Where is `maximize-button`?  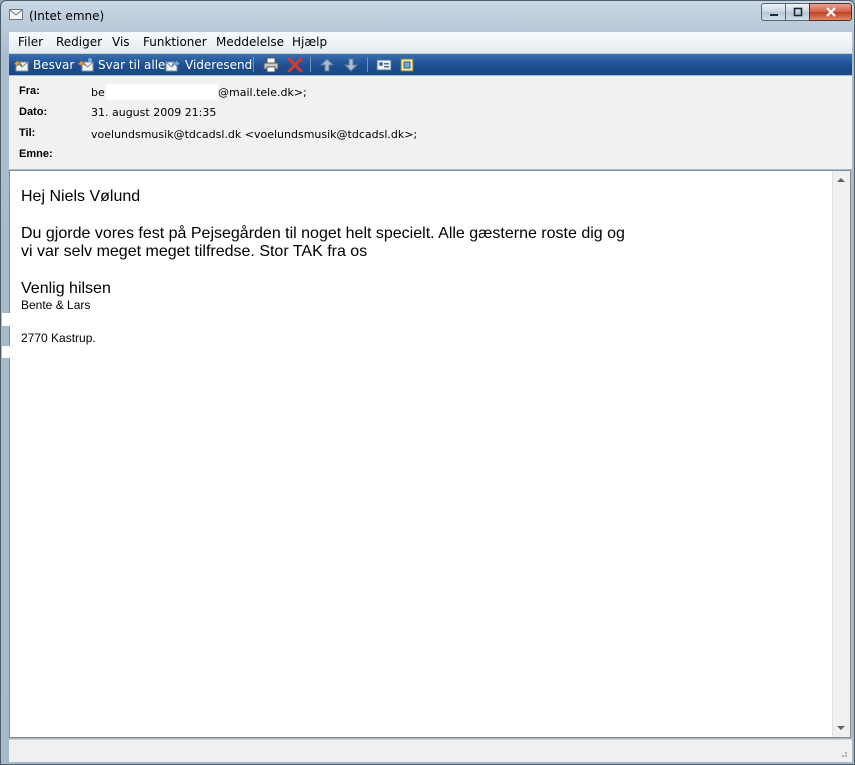
maximize-button is located at coordinates (797, 12).